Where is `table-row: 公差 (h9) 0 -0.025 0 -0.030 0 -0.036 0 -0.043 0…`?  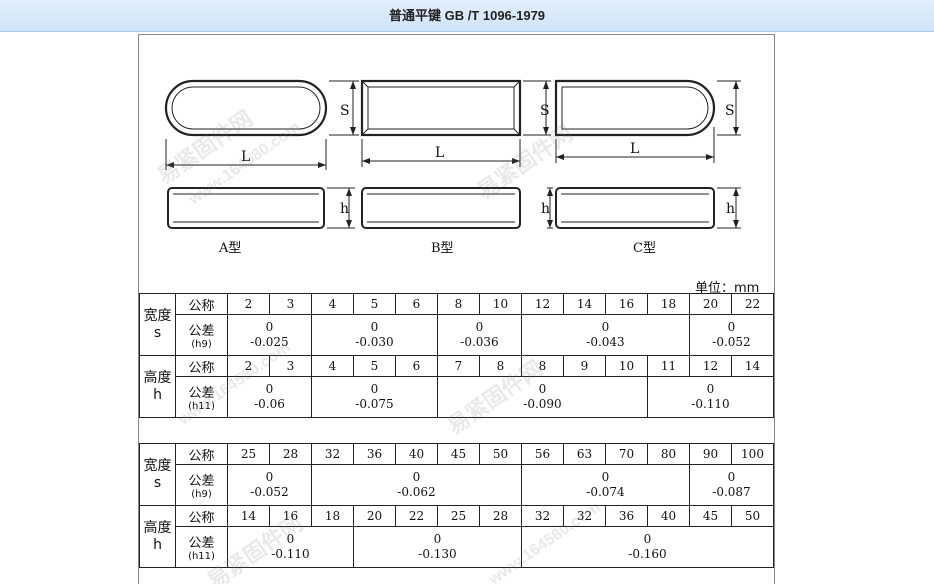 table-row: 公差 (h9) 0 -0.025 0 -0.030 0 -0.036 0 -0.043 0… is located at coordinates (457, 335).